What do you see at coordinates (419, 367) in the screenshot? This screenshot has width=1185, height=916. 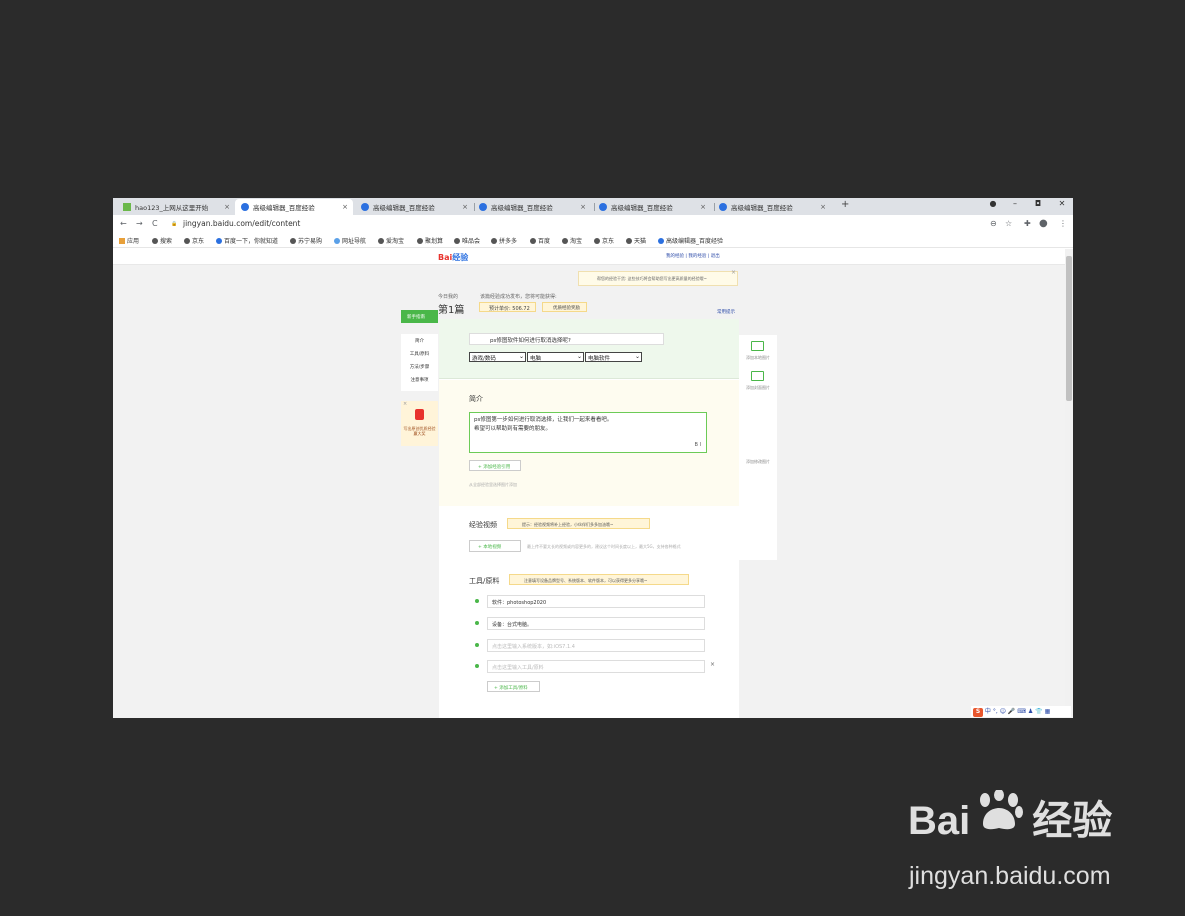 I see `nav-item-steps: 方法/步骤` at bounding box center [419, 367].